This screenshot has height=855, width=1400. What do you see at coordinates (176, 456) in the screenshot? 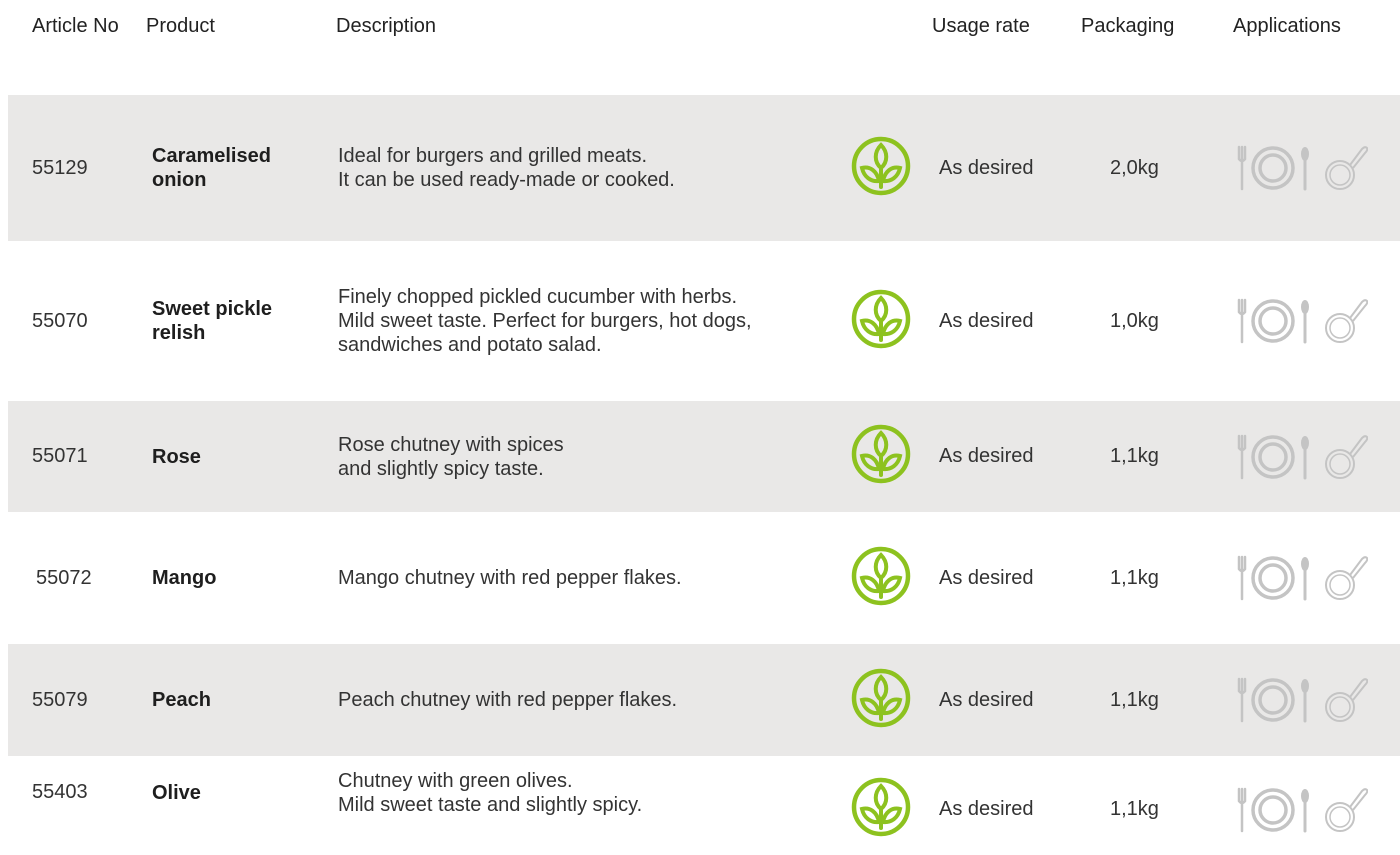
I see `product-name: Rose` at bounding box center [176, 456].